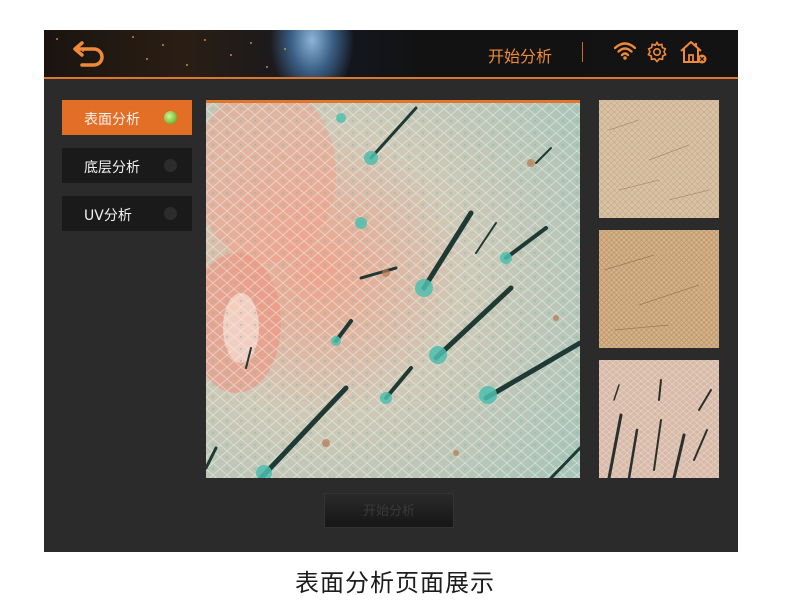 The image size is (790, 616). I want to click on start-analysis-button: 开始分析, so click(389, 510).